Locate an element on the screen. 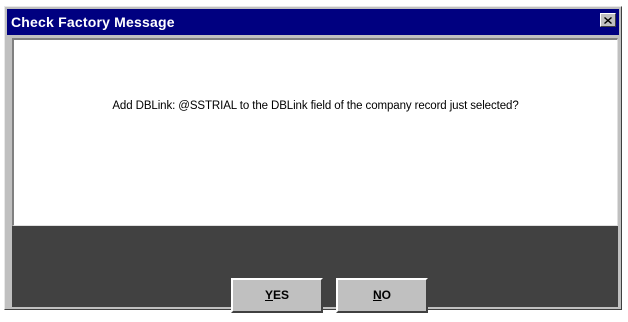 The height and width of the screenshot is (322, 628). no-button-label: O is located at coordinates (386, 295).